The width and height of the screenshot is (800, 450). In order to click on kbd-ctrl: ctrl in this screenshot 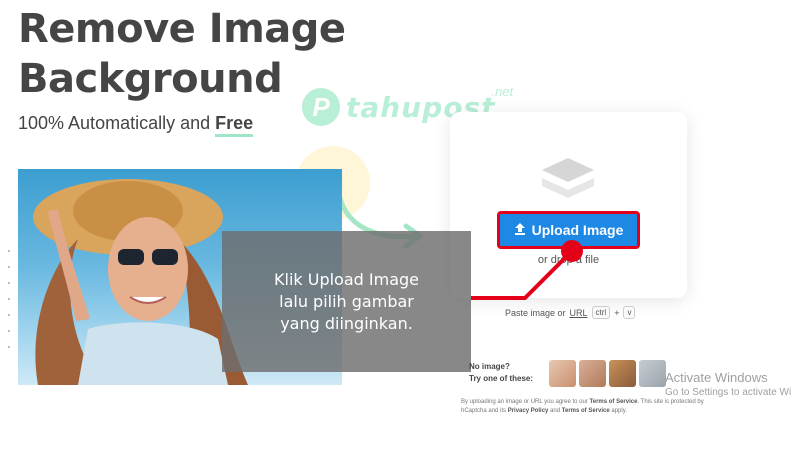, I will do `click(601, 312)`.